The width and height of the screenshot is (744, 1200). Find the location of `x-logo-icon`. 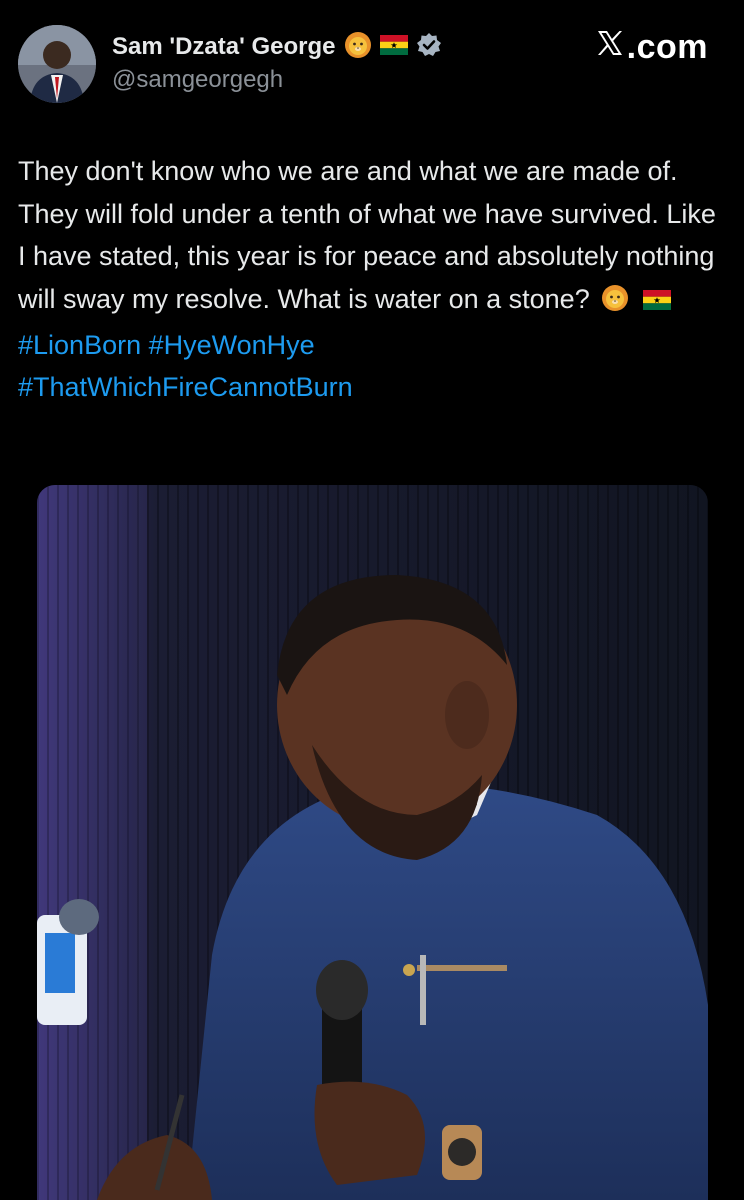

x-logo-icon is located at coordinates (610, 47).